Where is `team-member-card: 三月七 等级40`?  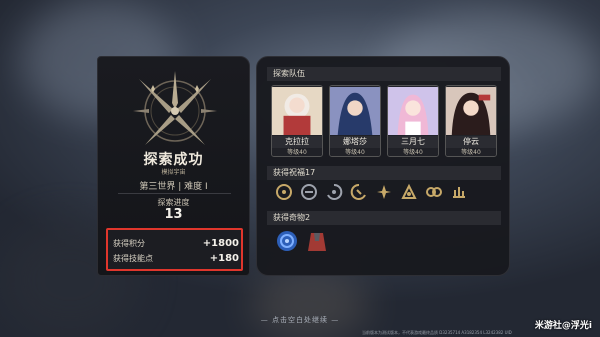
team-member-card: 三月七 等级40 is located at coordinates (413, 121).